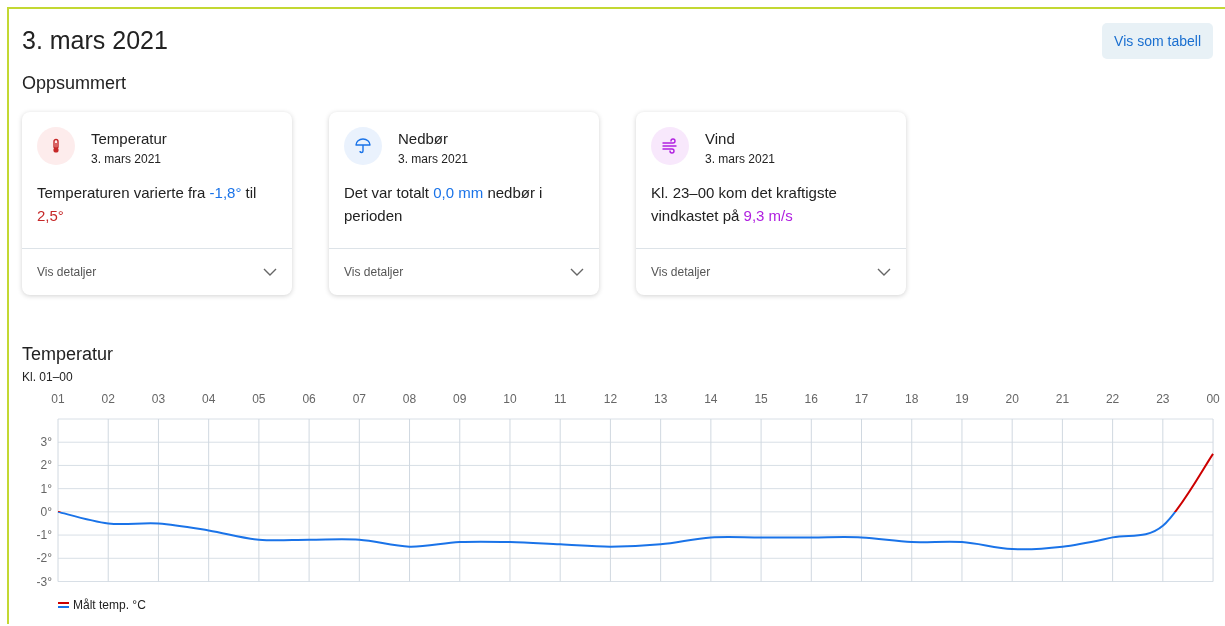  What do you see at coordinates (460, 399) in the screenshot?
I see `hour-label: 09` at bounding box center [460, 399].